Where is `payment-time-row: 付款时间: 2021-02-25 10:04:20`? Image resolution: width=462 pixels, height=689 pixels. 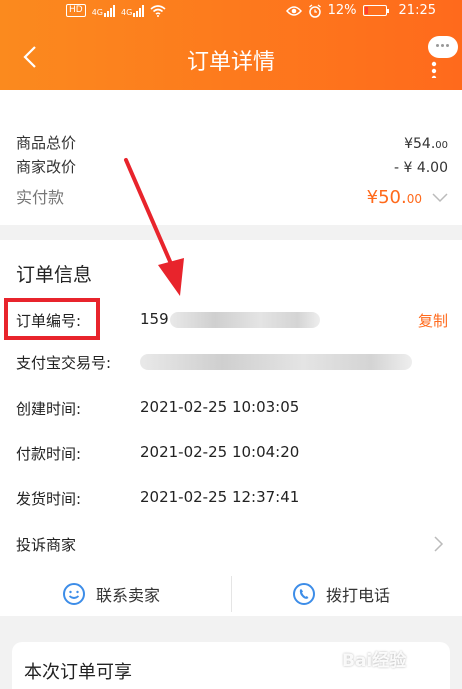 payment-time-row: 付款时间: 2021-02-25 10:04:20 is located at coordinates (232, 453).